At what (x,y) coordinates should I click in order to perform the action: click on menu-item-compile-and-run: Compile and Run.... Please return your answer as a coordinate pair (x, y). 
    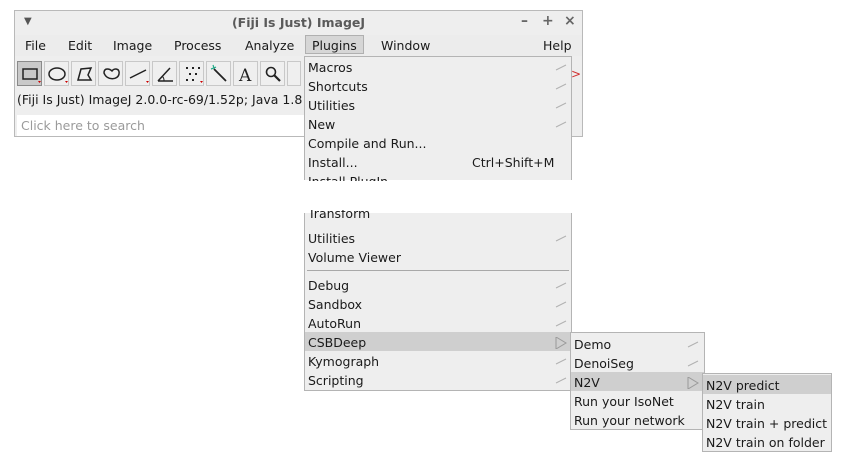
    Looking at the image, I should click on (438, 142).